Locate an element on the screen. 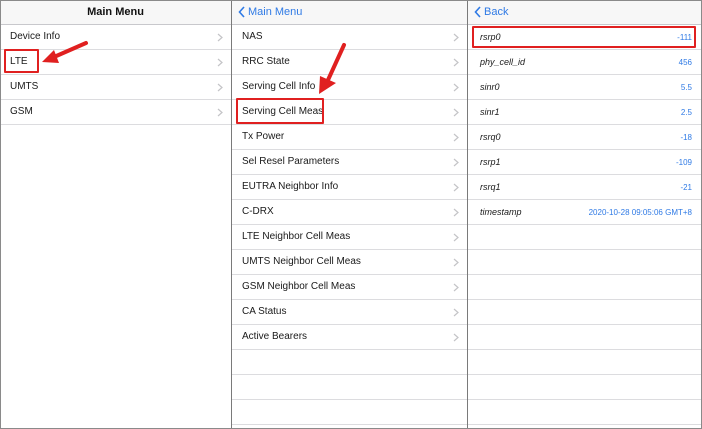 The image size is (702, 429). menu-item-device-info: Device Info is located at coordinates (115, 37).